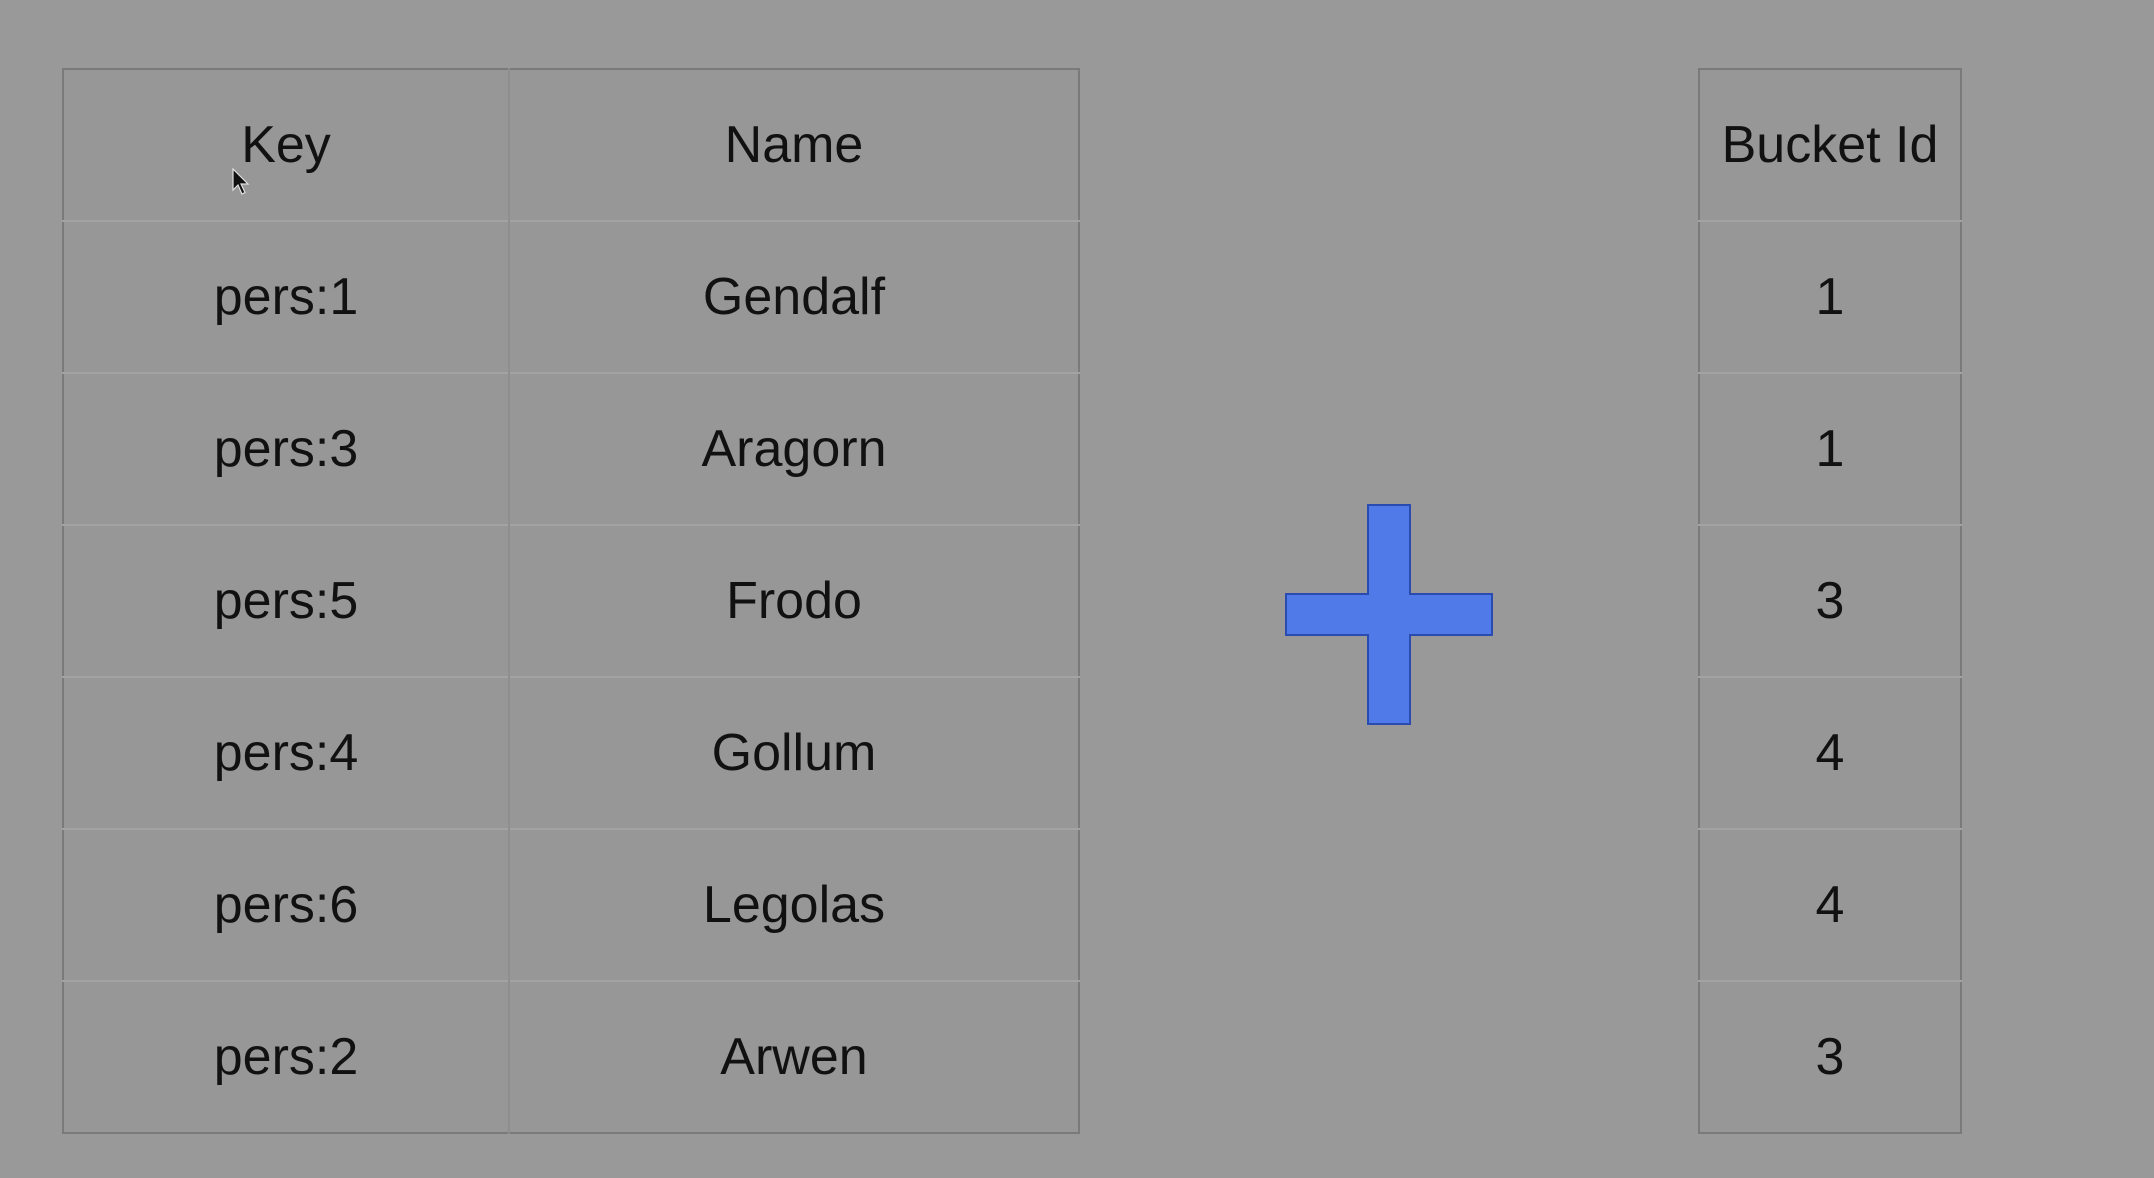 The height and width of the screenshot is (1178, 2154). I want to click on table-row: pers:4 Gollum, so click(571, 752).